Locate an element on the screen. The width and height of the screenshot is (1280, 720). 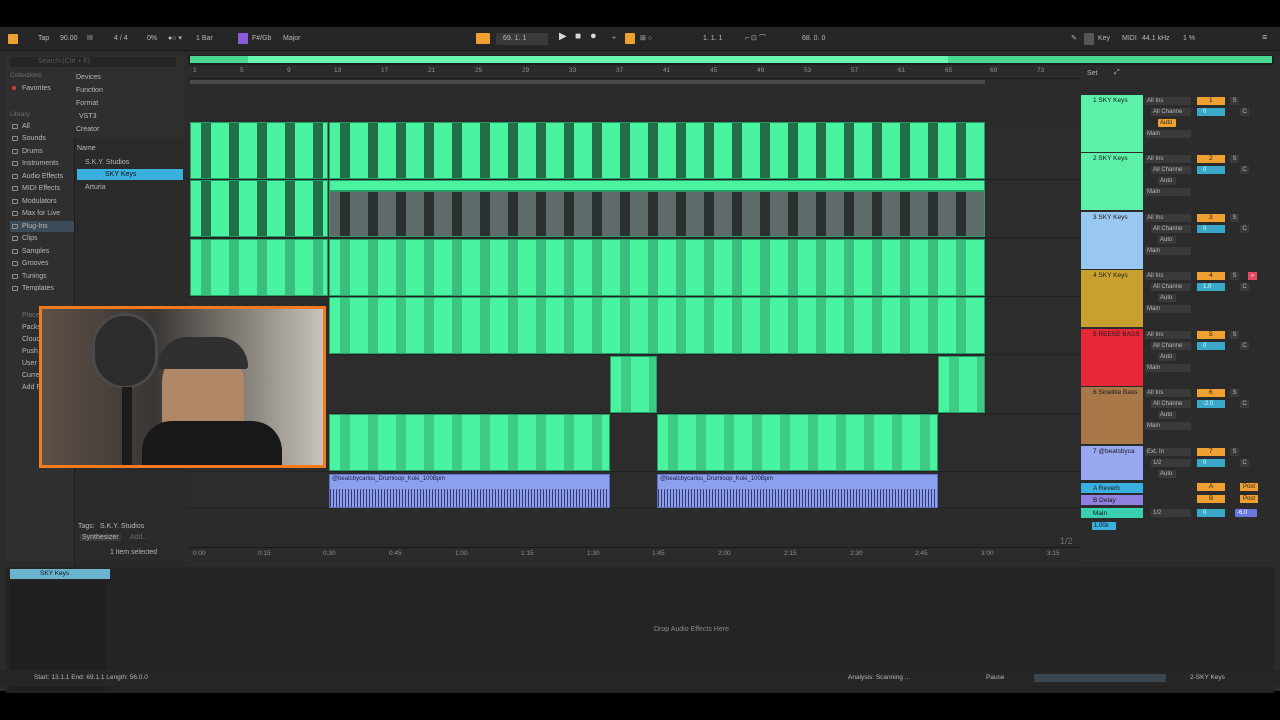
track-header: 4 SKY Keys is located at coordinates (1112, 298).